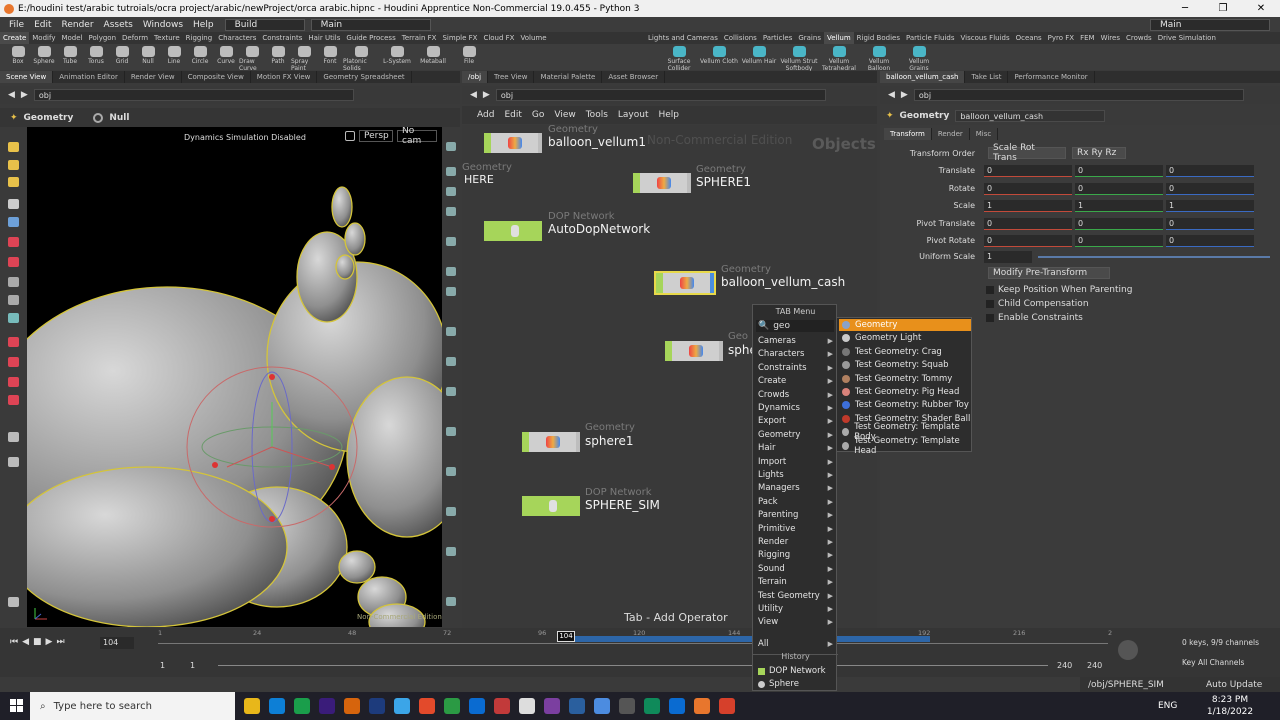  I want to click on tab-misc: Misc, so click(984, 134).